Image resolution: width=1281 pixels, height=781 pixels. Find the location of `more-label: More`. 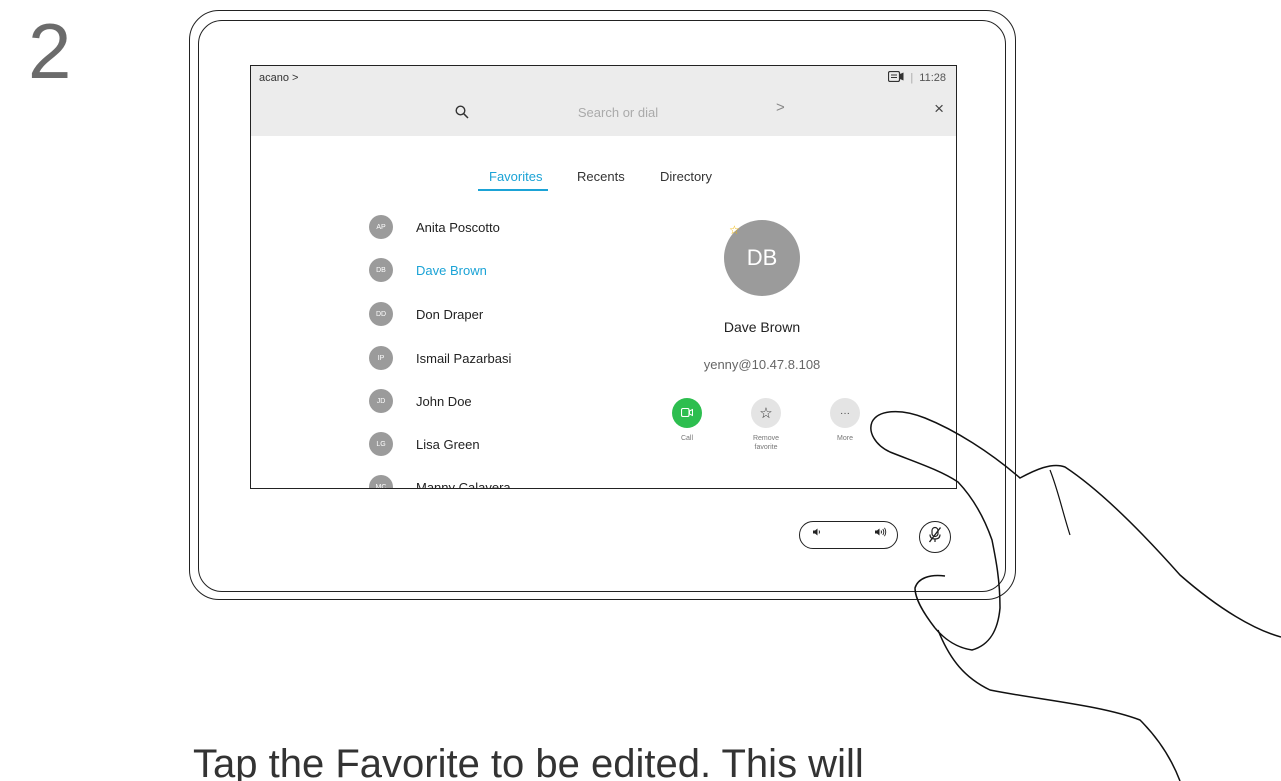

more-label: More is located at coordinates (845, 438).